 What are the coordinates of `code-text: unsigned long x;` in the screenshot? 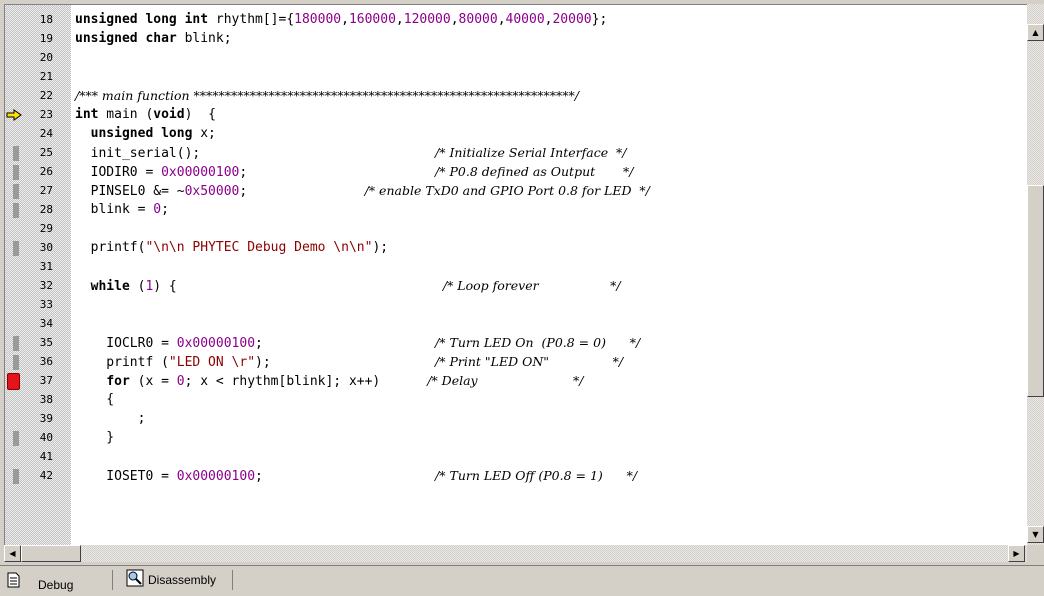 It's located at (145, 134).